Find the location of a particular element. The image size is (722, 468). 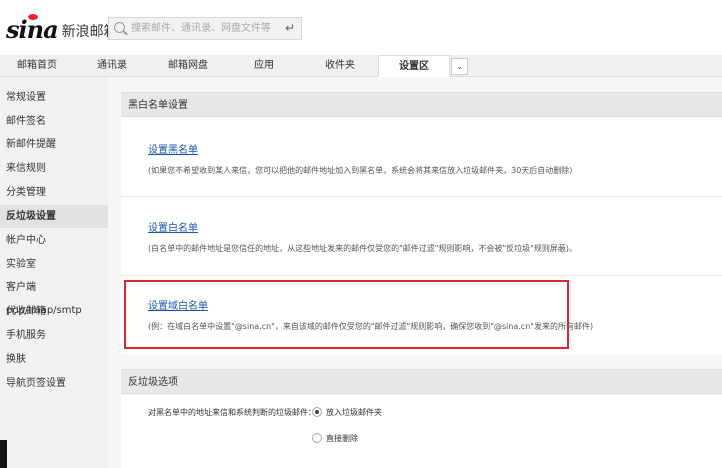

sina-logo: sina 新浪邮箱 is located at coordinates (62, 29).